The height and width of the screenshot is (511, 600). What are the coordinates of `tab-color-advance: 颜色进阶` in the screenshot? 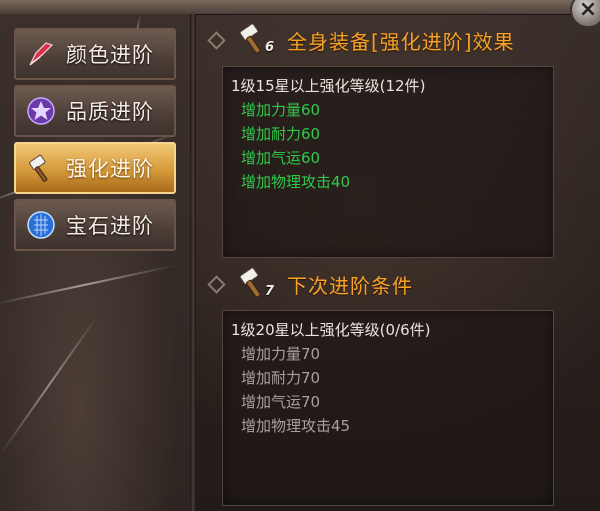 It's located at (95, 54).